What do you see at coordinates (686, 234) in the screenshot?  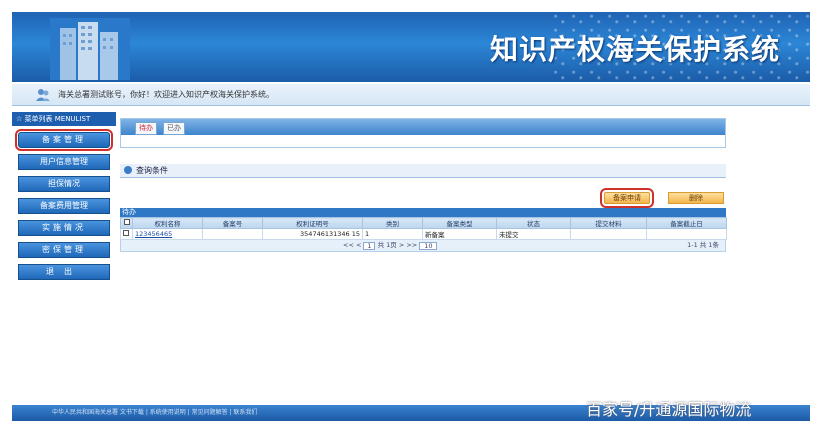 I see `deadline-cell` at bounding box center [686, 234].